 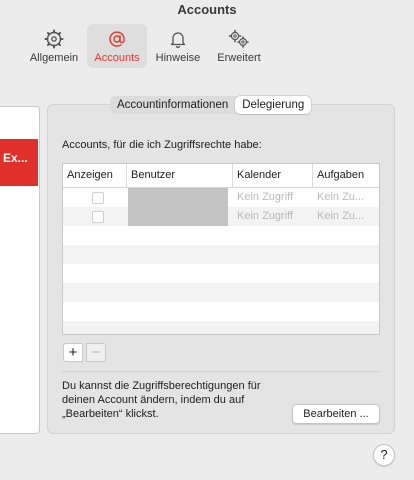 What do you see at coordinates (117, 40) in the screenshot?
I see `at-sign-icon` at bounding box center [117, 40].